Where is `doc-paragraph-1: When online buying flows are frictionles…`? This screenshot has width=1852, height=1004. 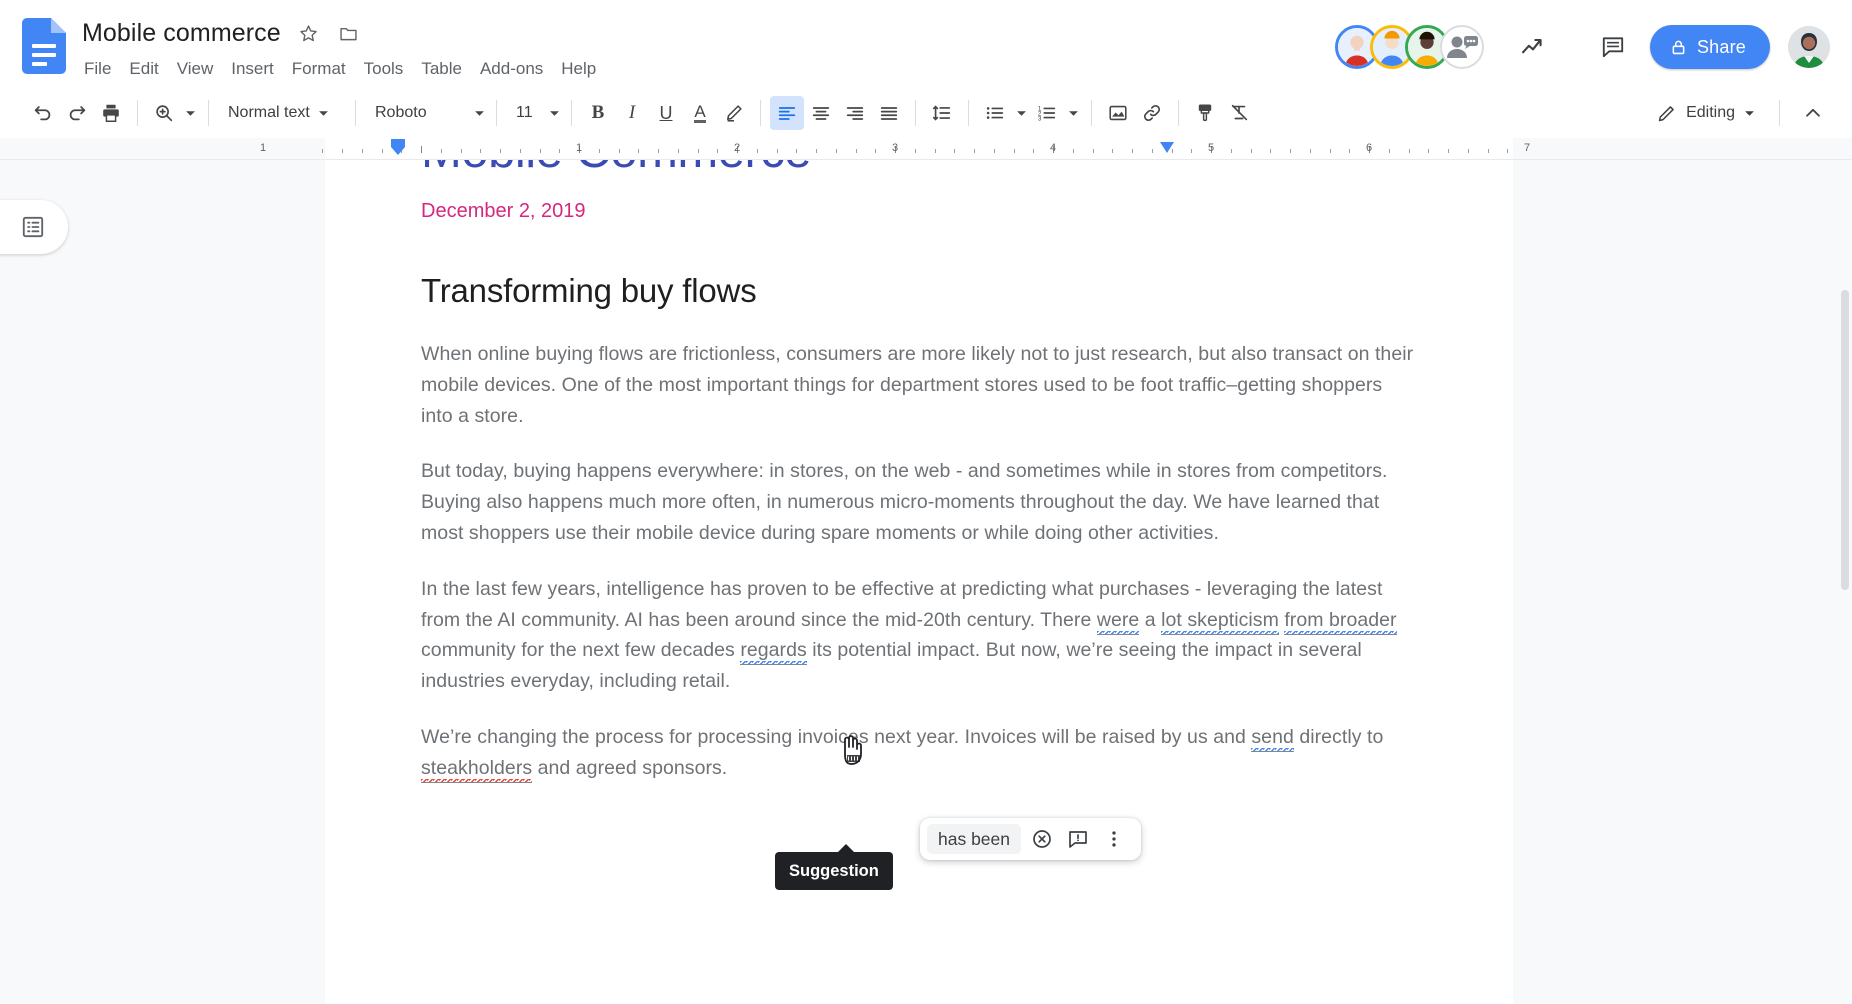 doc-paragraph-1: When online buying flows are frictionles… is located at coordinates (919, 385).